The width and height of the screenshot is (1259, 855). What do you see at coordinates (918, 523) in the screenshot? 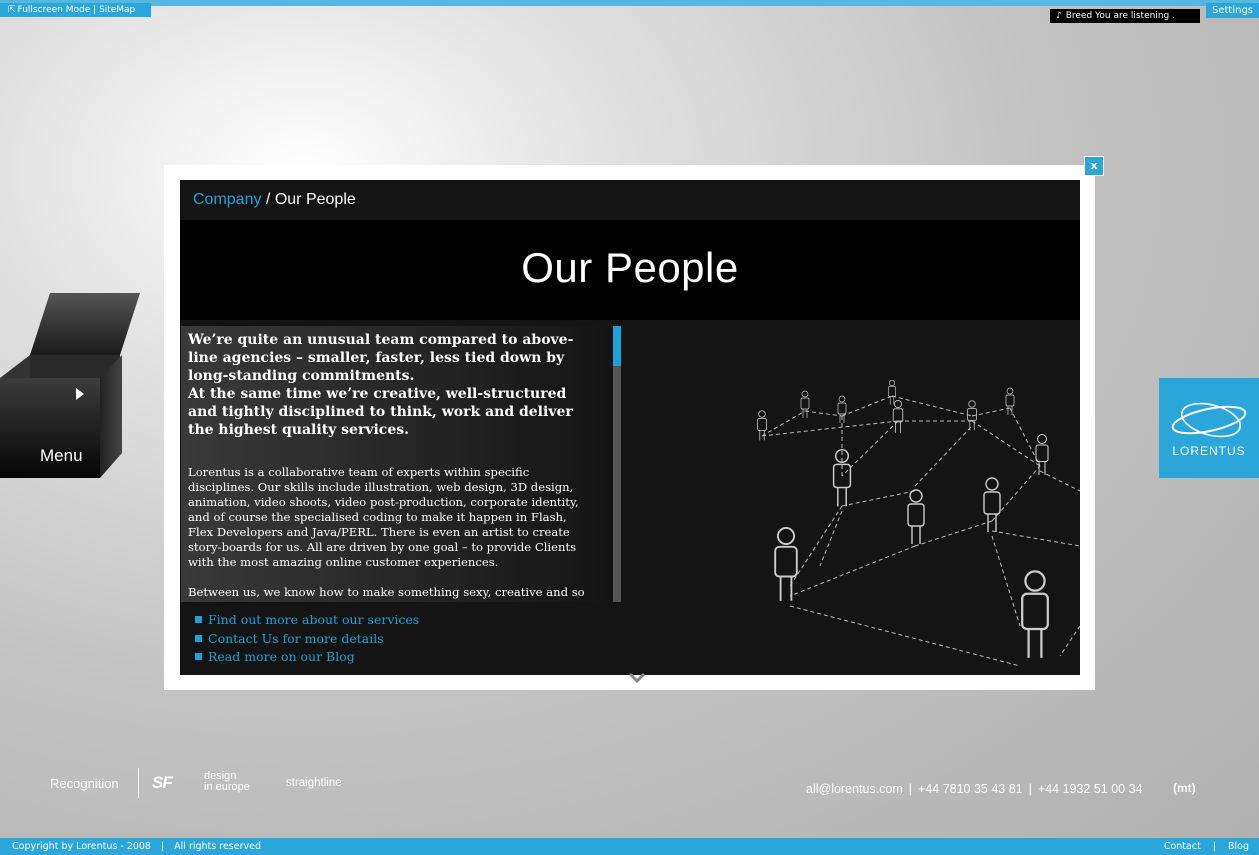
I see `people-network-illustration` at bounding box center [918, 523].